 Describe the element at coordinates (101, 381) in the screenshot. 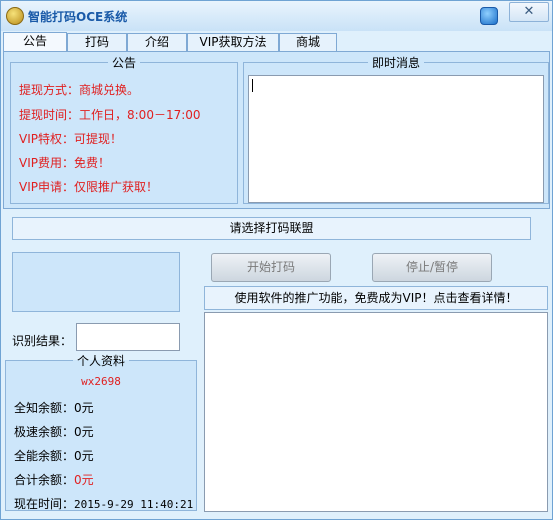

I see `username: wx2698` at that location.